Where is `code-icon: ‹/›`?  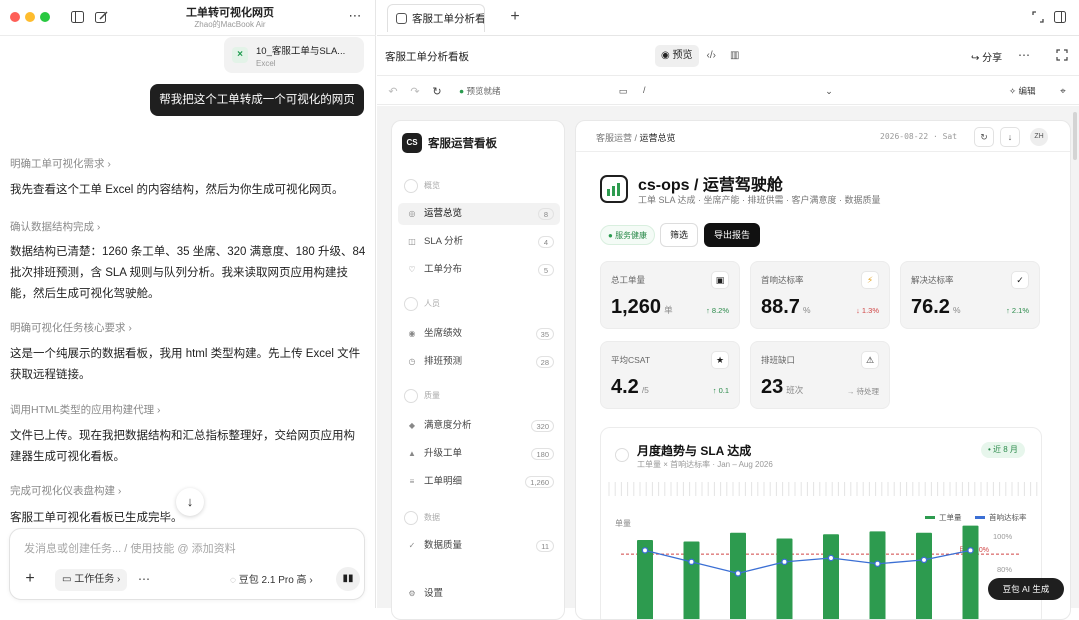
code-icon: ‹/› is located at coordinates (711, 55).